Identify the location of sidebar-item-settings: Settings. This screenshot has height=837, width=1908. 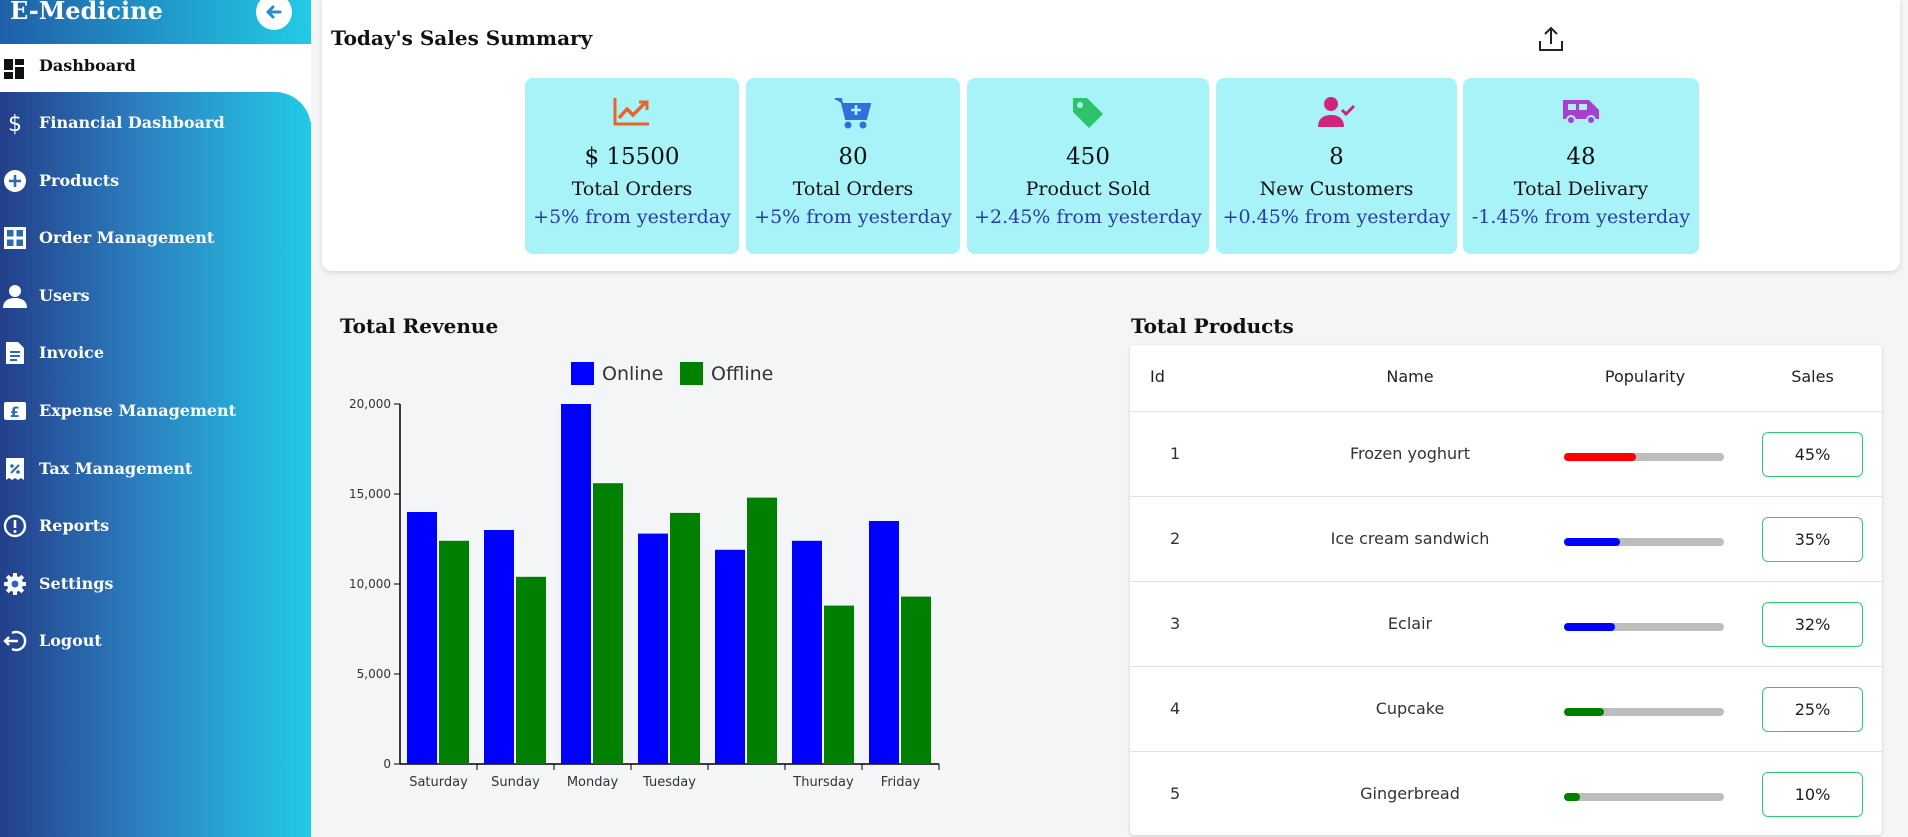
(155, 584).